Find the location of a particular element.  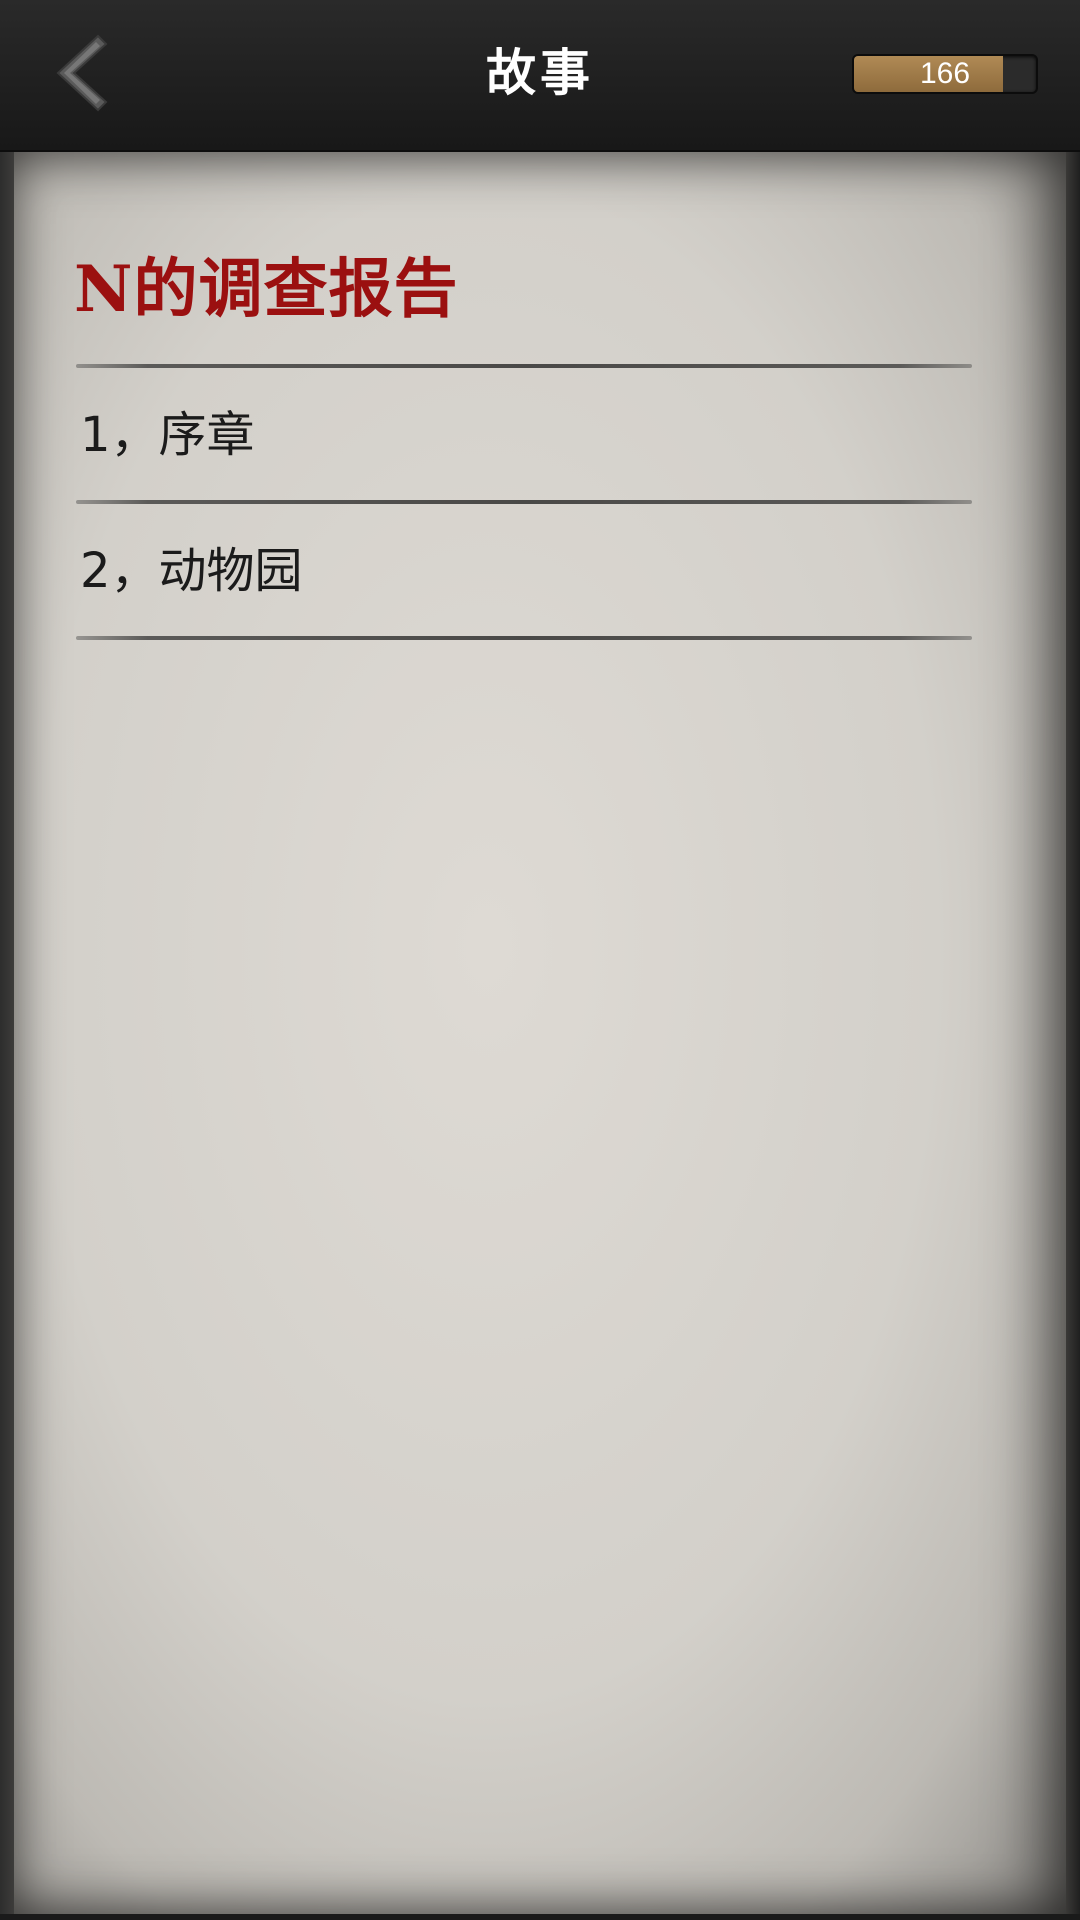

counter-value: 166 is located at coordinates (945, 73).